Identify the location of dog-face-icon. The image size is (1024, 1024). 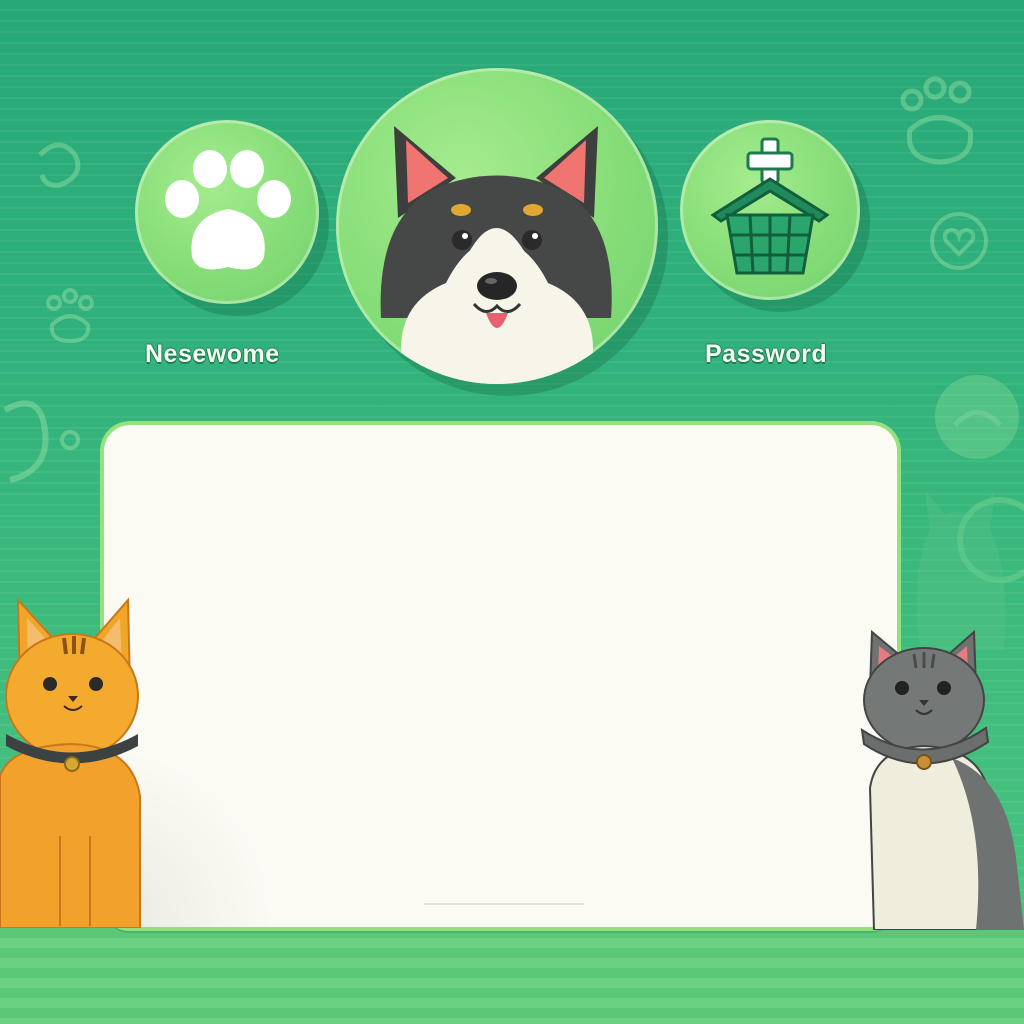
(496, 255).